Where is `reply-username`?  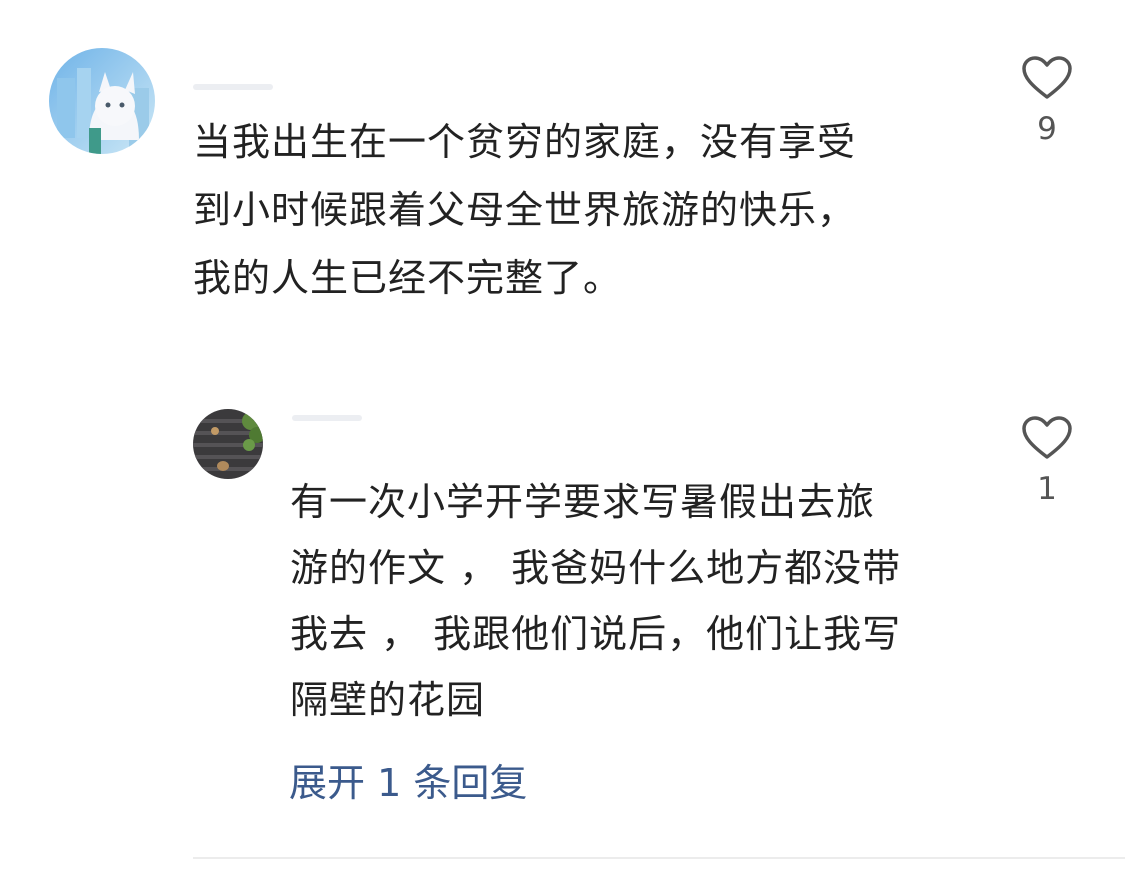 reply-username is located at coordinates (327, 418).